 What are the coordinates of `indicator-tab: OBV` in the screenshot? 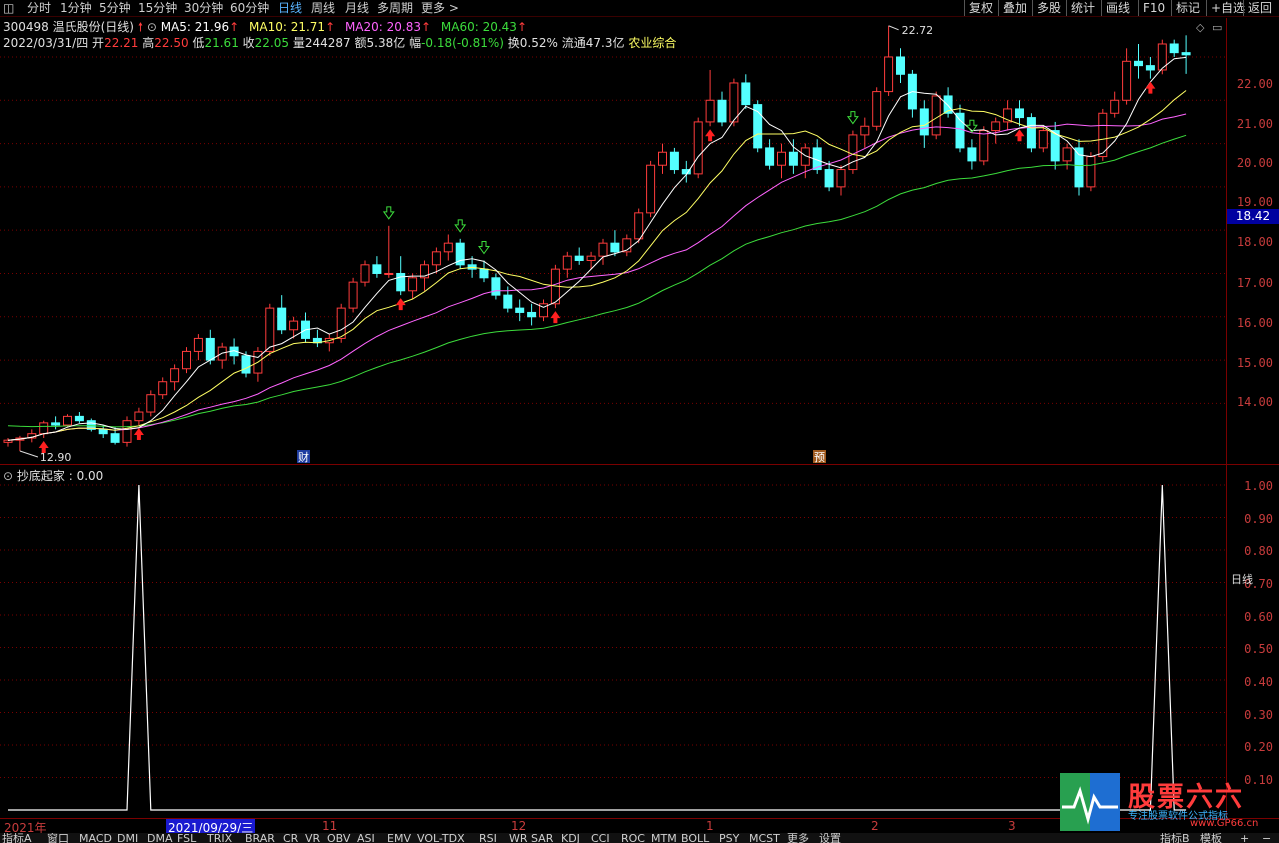 It's located at (338, 838).